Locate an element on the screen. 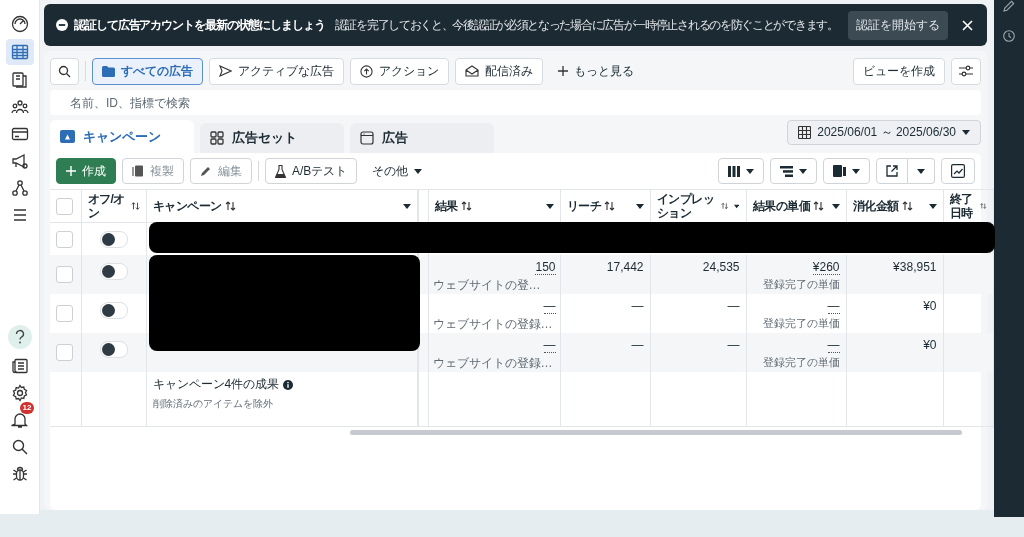  window-icon is located at coordinates (367, 138).